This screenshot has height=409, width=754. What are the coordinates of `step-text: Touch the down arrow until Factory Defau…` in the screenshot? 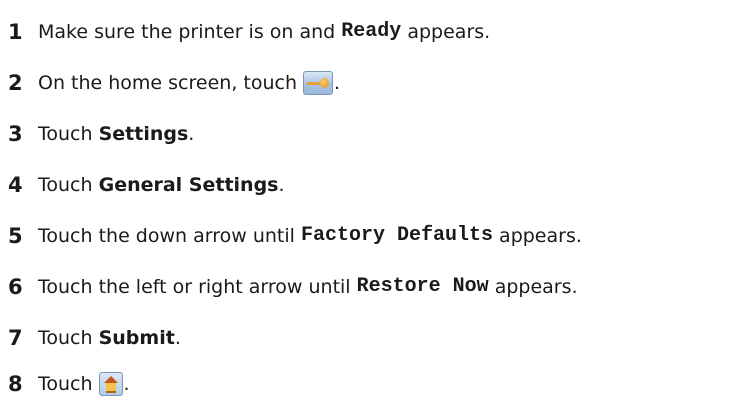 It's located at (310, 235).